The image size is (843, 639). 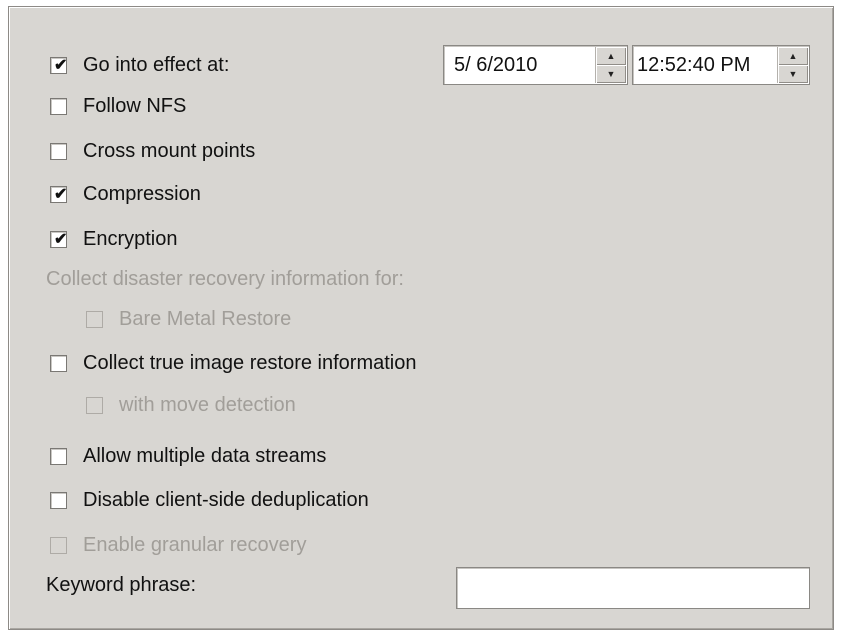 I want to click on date-spinner: ▲ ▼, so click(x=610, y=65).